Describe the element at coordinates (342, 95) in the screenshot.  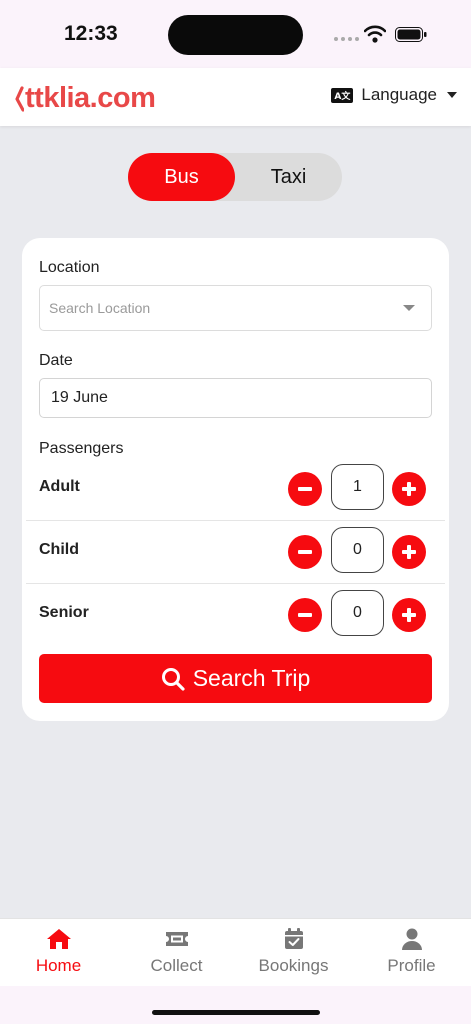
I see `language-icon: A文` at that location.